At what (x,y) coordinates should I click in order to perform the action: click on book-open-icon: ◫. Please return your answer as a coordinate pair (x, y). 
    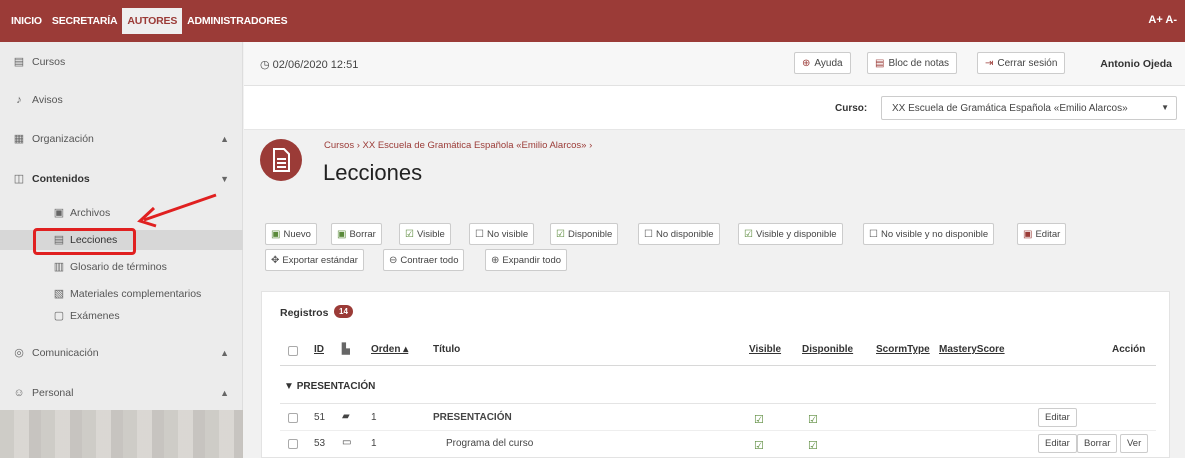
    Looking at the image, I should click on (19, 179).